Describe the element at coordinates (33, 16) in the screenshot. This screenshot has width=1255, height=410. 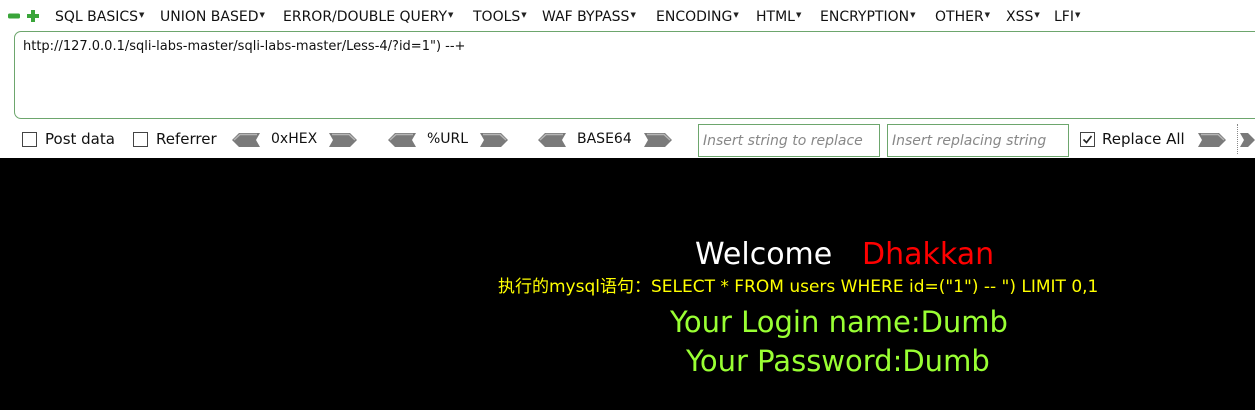
I see `plus-icon` at that location.